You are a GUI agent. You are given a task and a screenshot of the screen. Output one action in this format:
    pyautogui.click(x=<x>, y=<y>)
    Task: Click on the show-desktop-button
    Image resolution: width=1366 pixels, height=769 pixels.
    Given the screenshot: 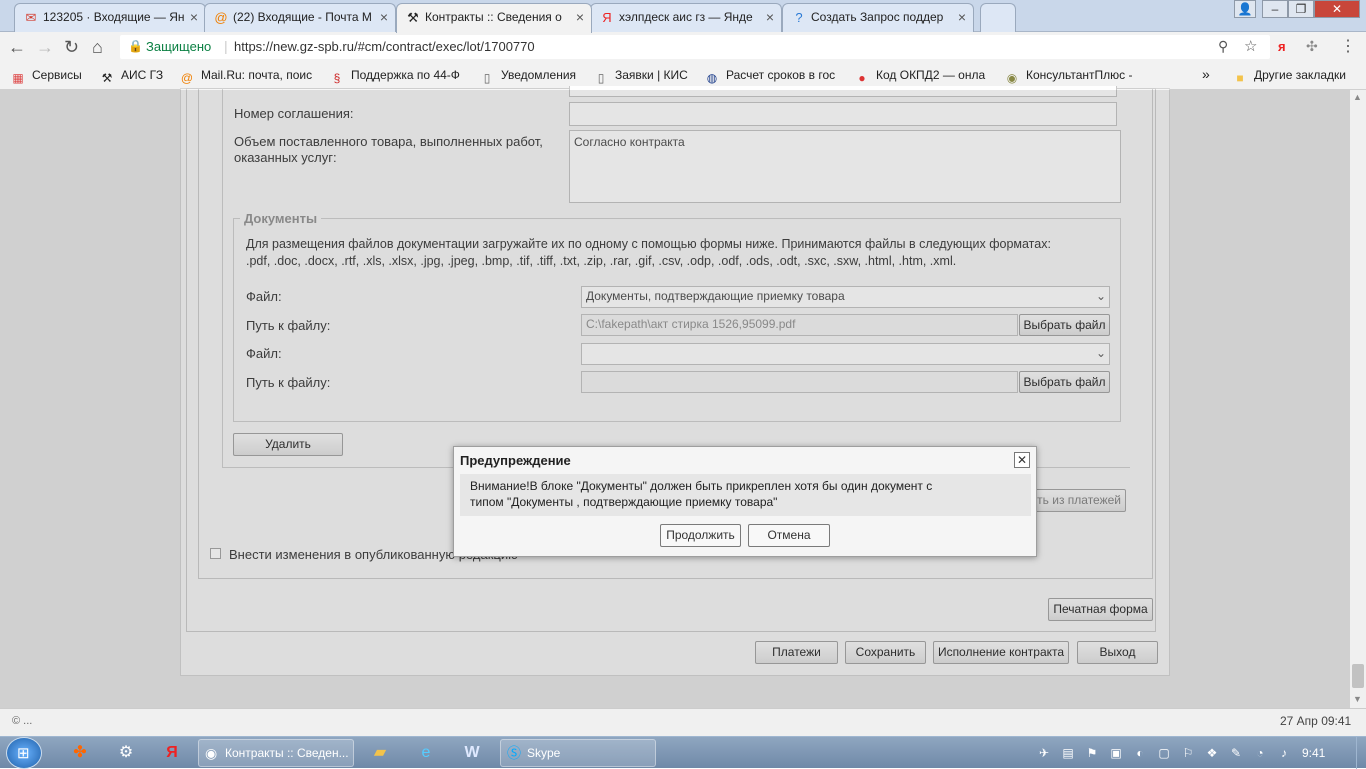 What is the action you would take?
    pyautogui.click(x=1361, y=753)
    